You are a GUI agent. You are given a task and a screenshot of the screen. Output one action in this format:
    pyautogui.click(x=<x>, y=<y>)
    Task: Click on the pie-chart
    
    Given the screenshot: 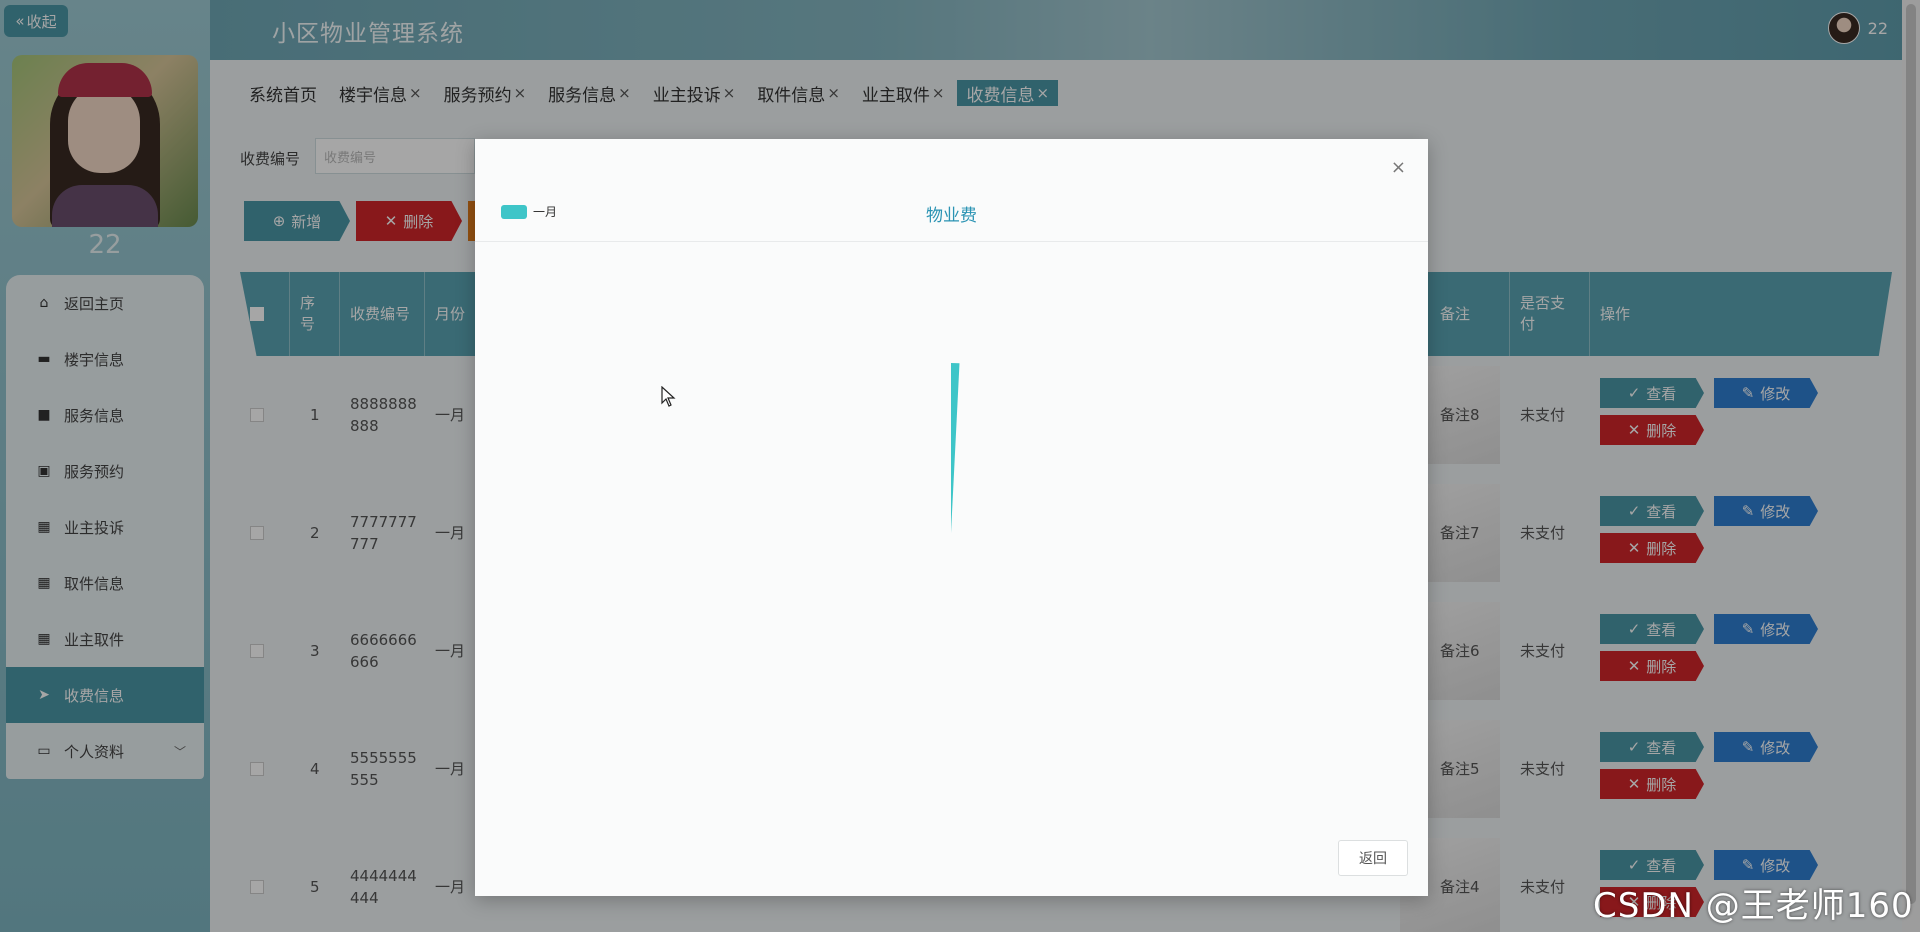 What is the action you would take?
    pyautogui.click(x=955, y=448)
    